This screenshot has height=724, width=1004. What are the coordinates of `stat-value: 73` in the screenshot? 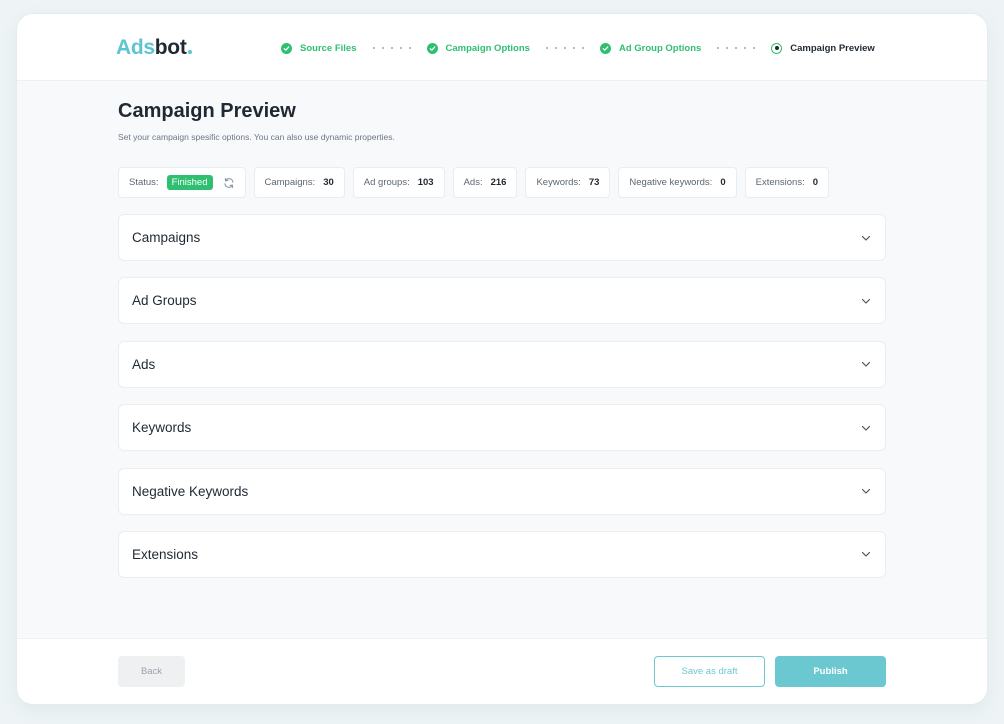 It's located at (594, 182).